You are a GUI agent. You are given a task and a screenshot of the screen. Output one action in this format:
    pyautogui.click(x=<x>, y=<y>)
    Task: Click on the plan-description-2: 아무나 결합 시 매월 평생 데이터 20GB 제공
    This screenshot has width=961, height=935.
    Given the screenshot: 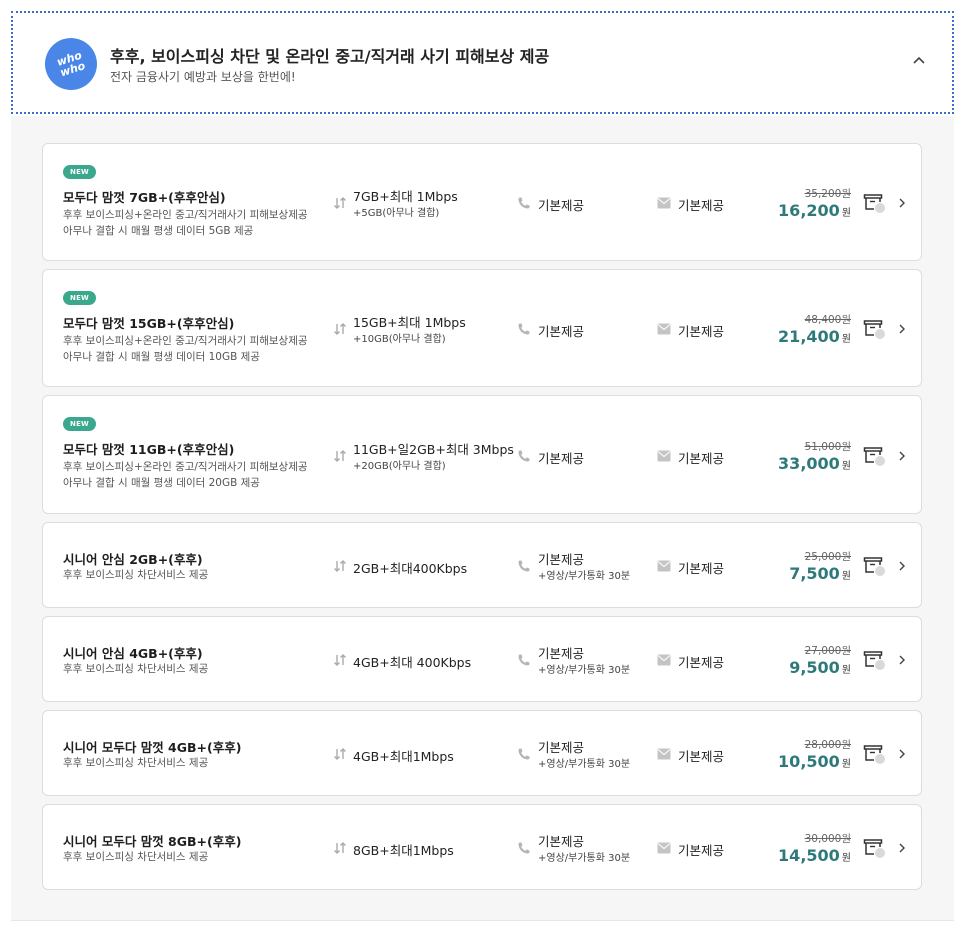 What is the action you would take?
    pyautogui.click(x=161, y=483)
    